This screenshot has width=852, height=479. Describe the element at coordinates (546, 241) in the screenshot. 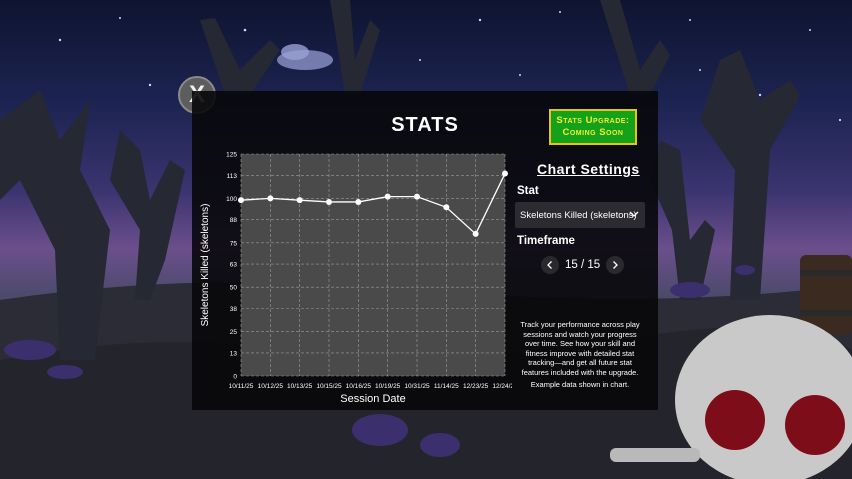

I see `timeframe-label: Timeframe` at that location.